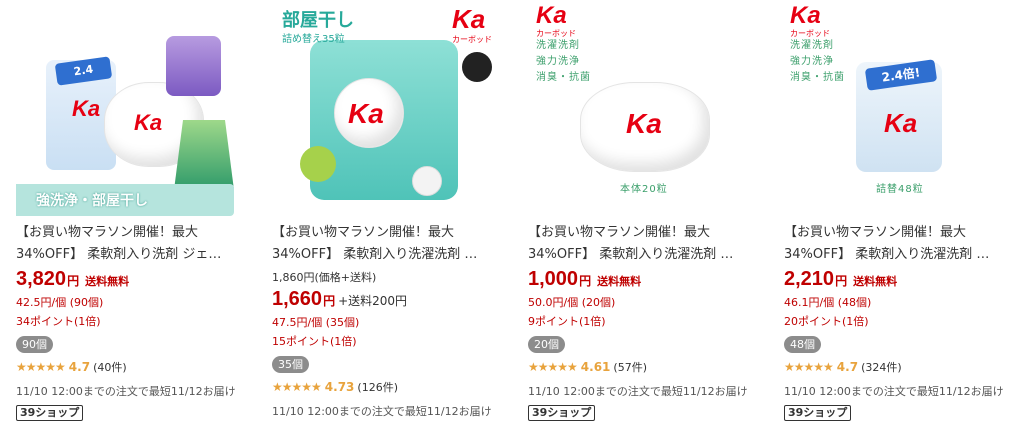 The image size is (1024, 443). I want to click on banner-text: 強洗浄・部屋干し, so click(92, 201).